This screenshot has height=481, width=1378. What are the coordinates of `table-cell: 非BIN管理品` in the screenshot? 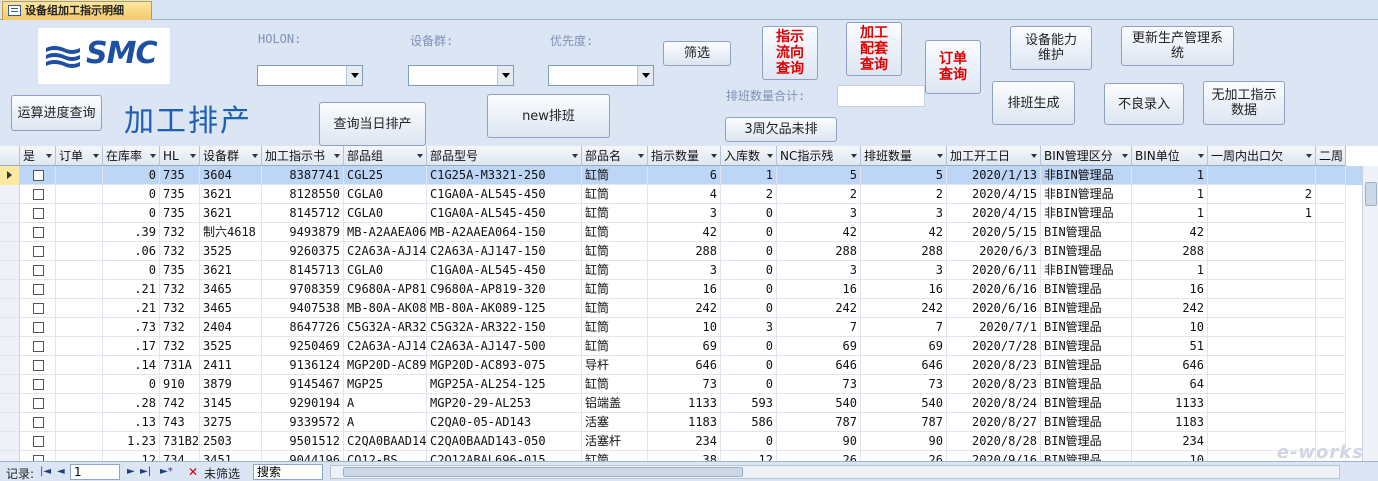 It's located at (1086, 270).